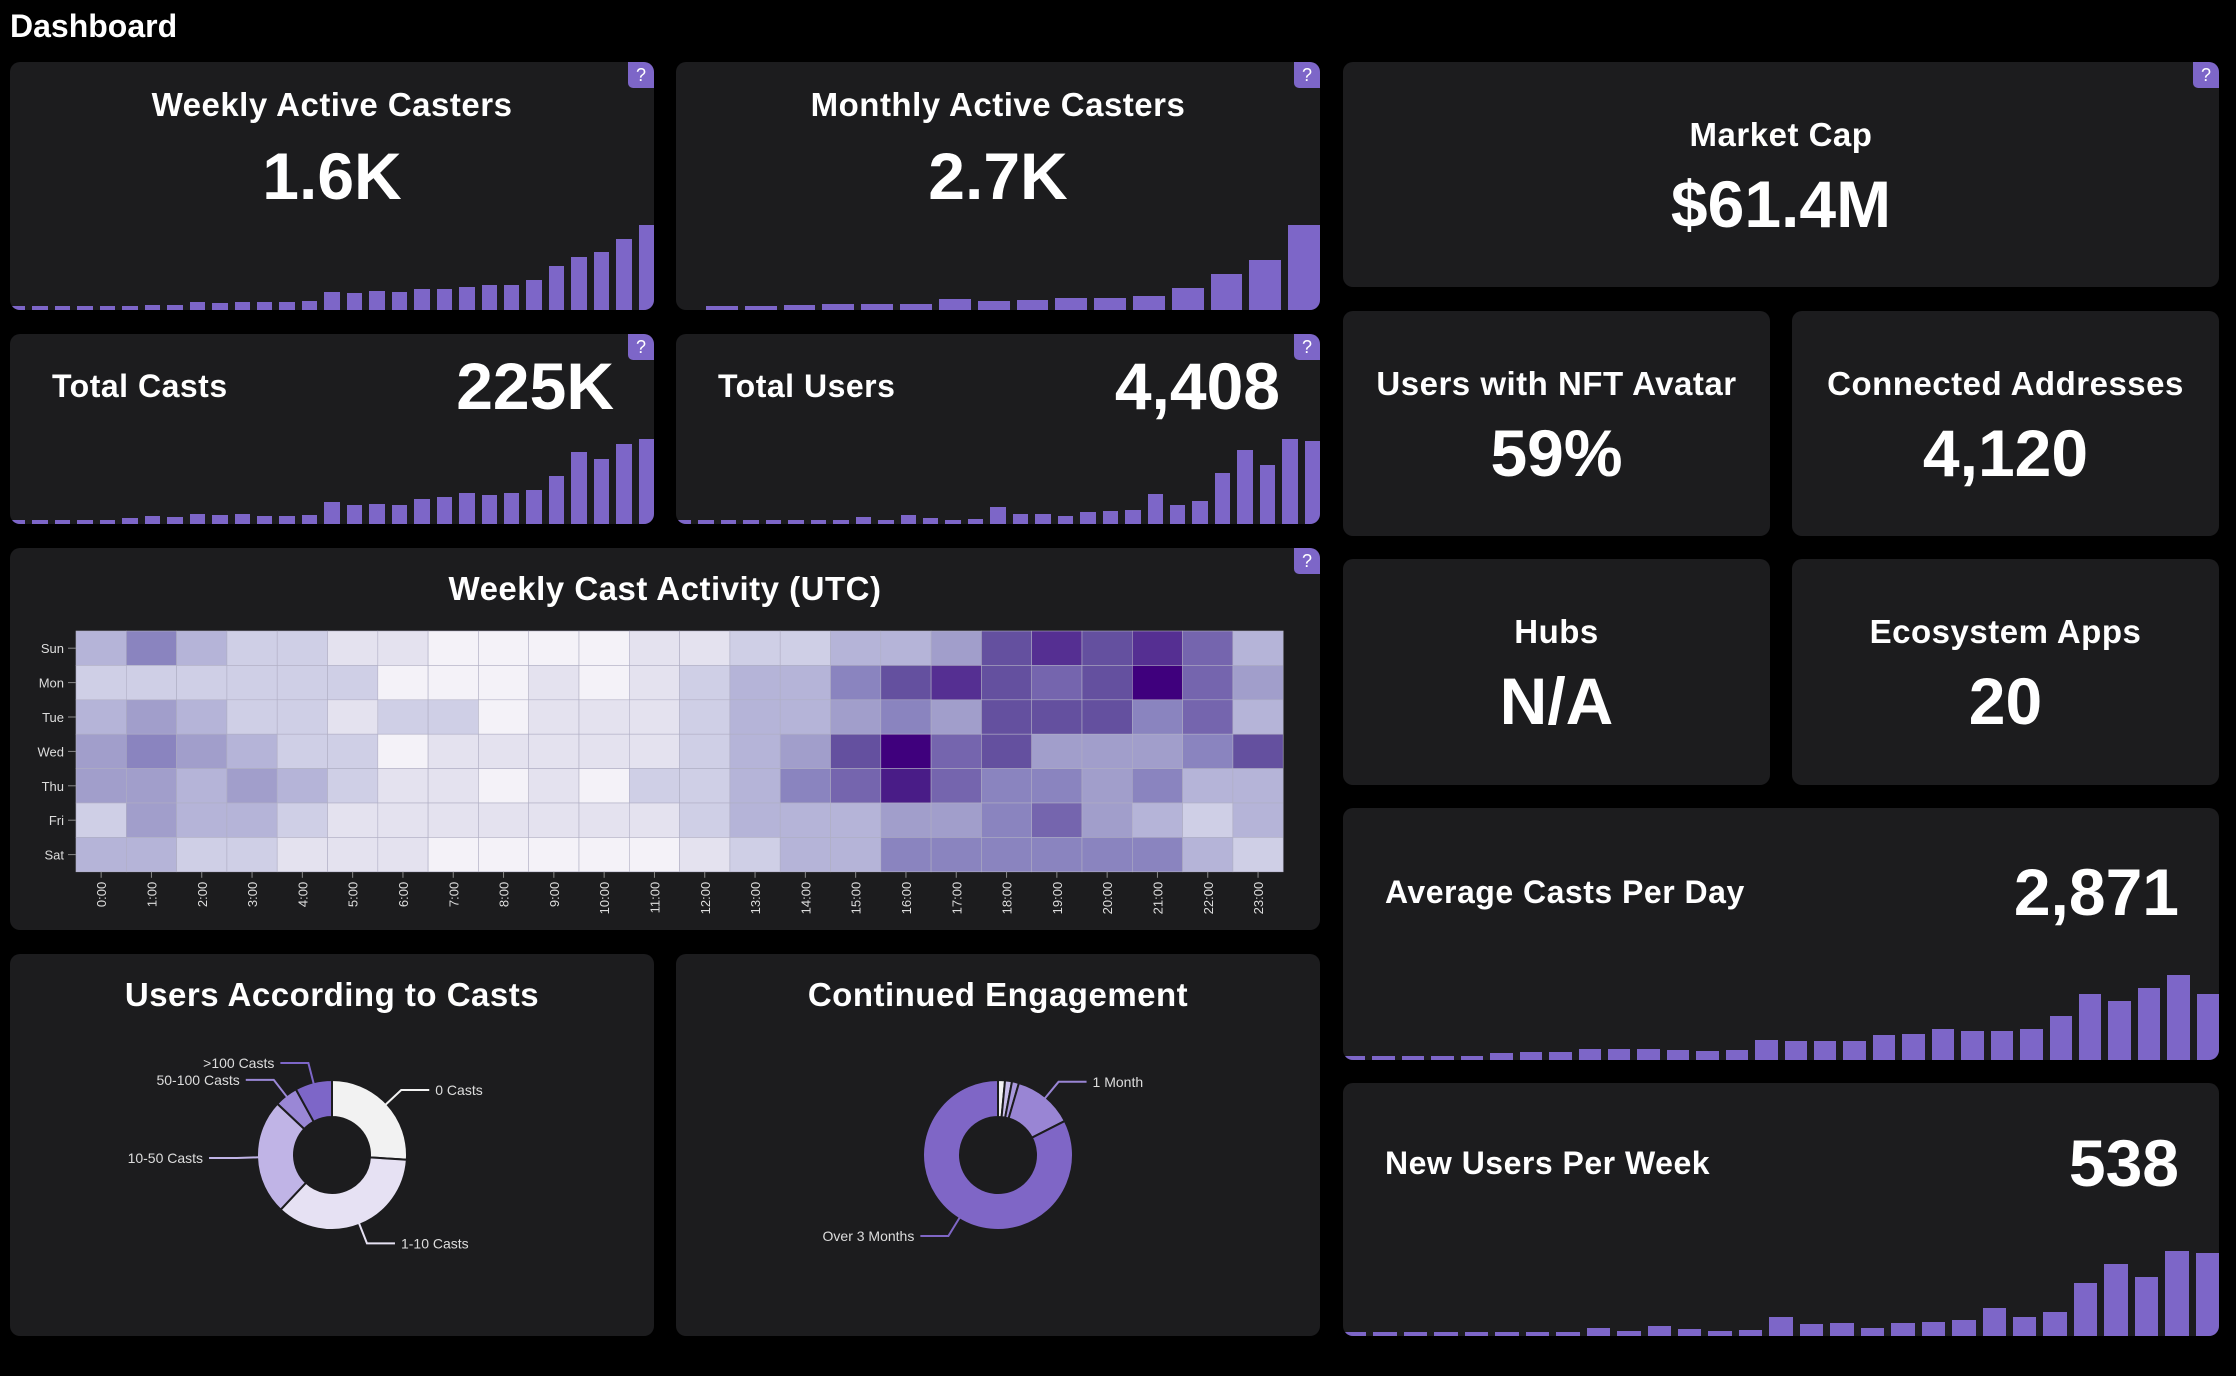  Describe the element at coordinates (2005, 631) in the screenshot. I see `card-title: Ecosystem Apps` at that location.